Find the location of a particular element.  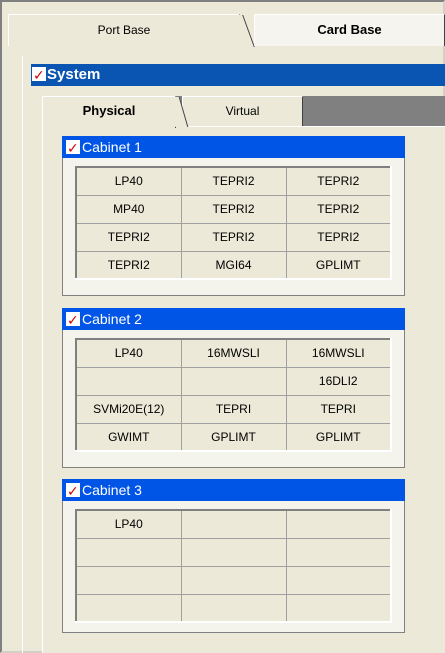

cabinet-2-label: Cabinet 2 is located at coordinates (112, 319).